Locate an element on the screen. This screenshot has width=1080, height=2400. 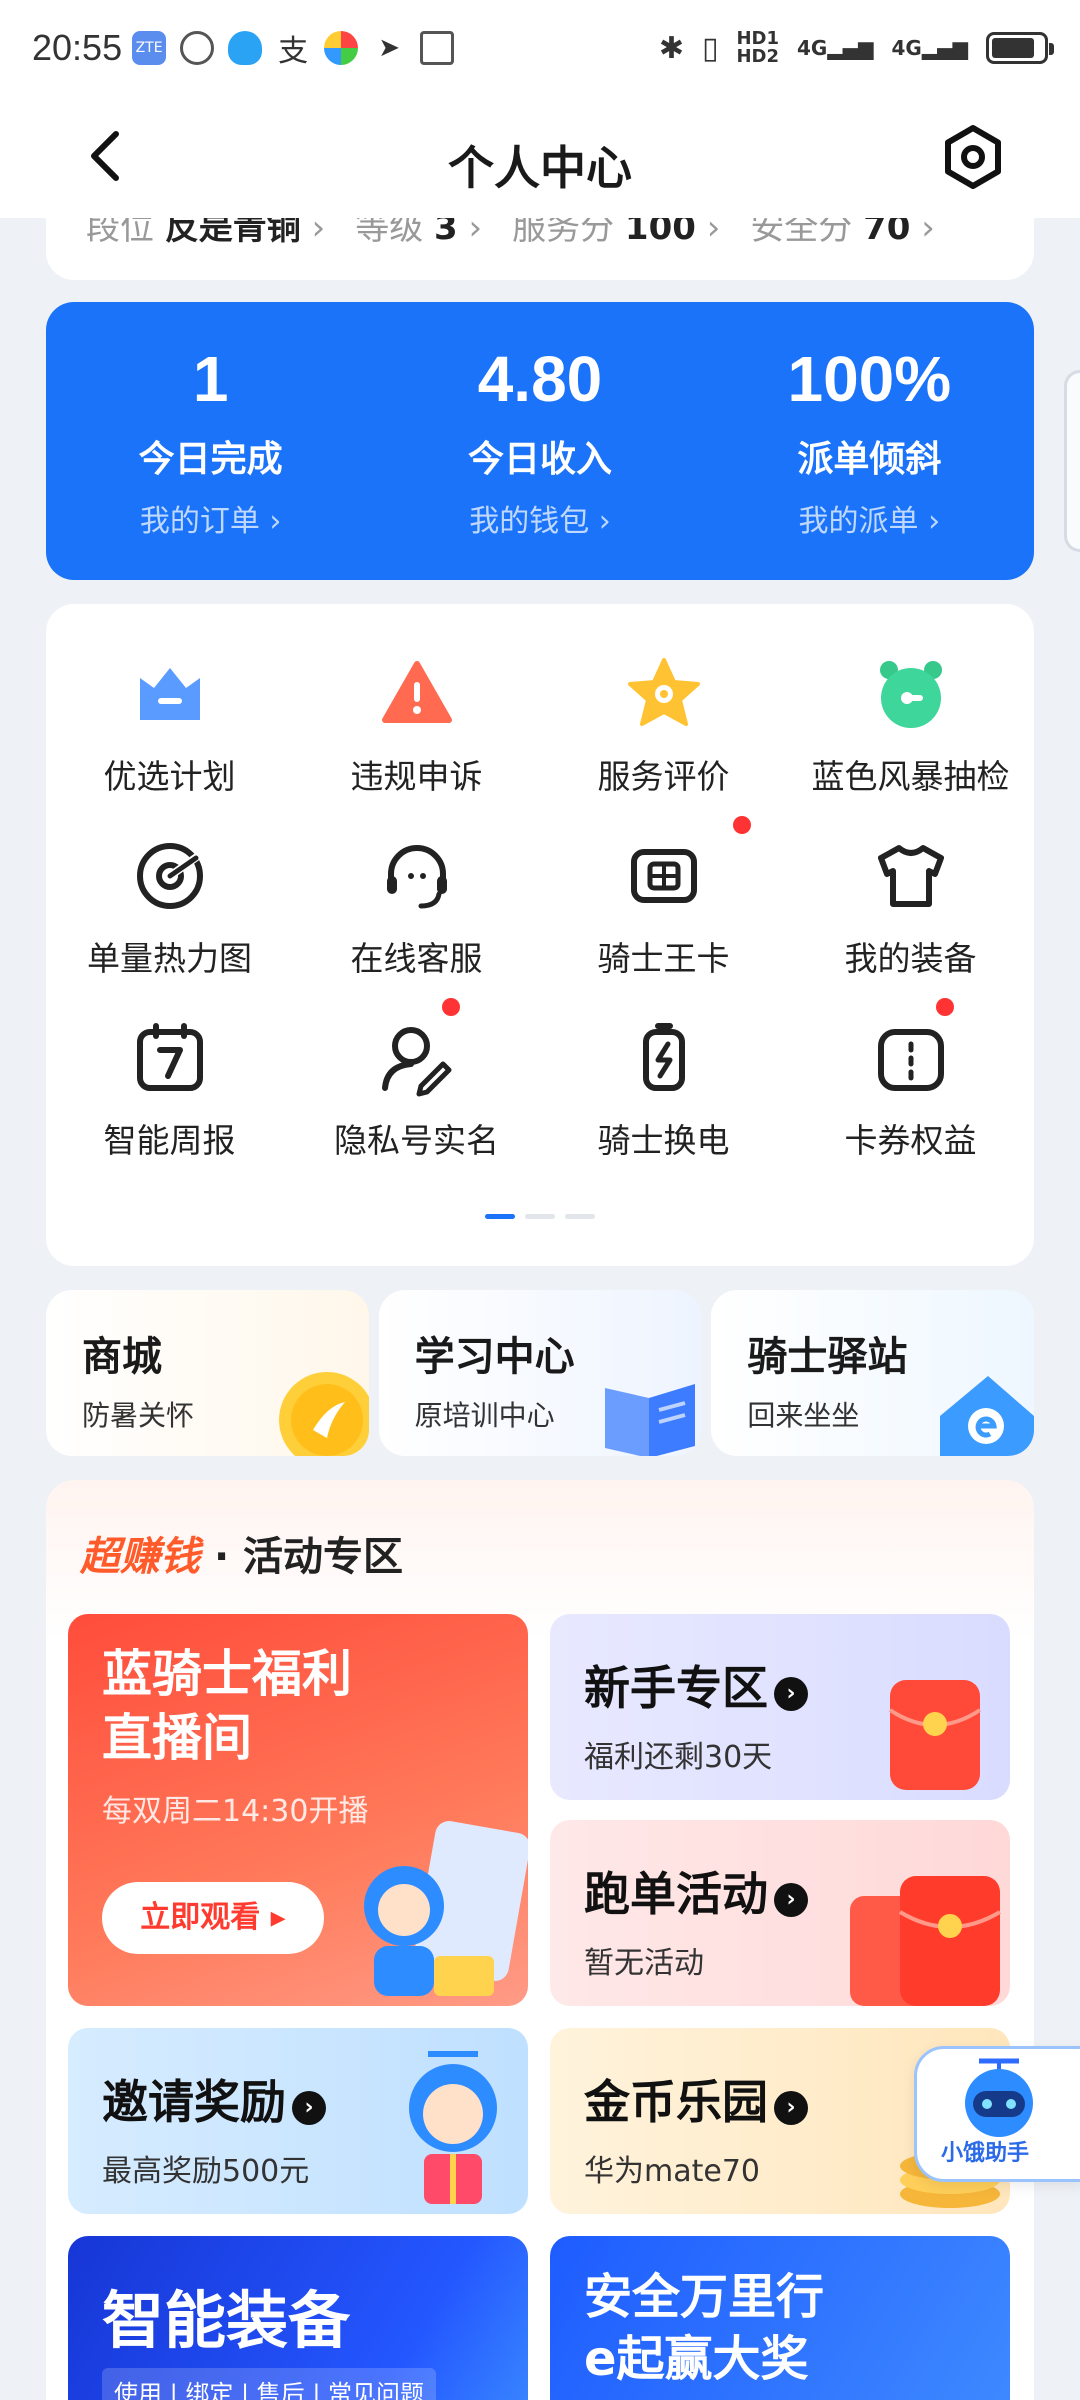
my-orders-link: 我的订单 › is located at coordinates (210, 518).